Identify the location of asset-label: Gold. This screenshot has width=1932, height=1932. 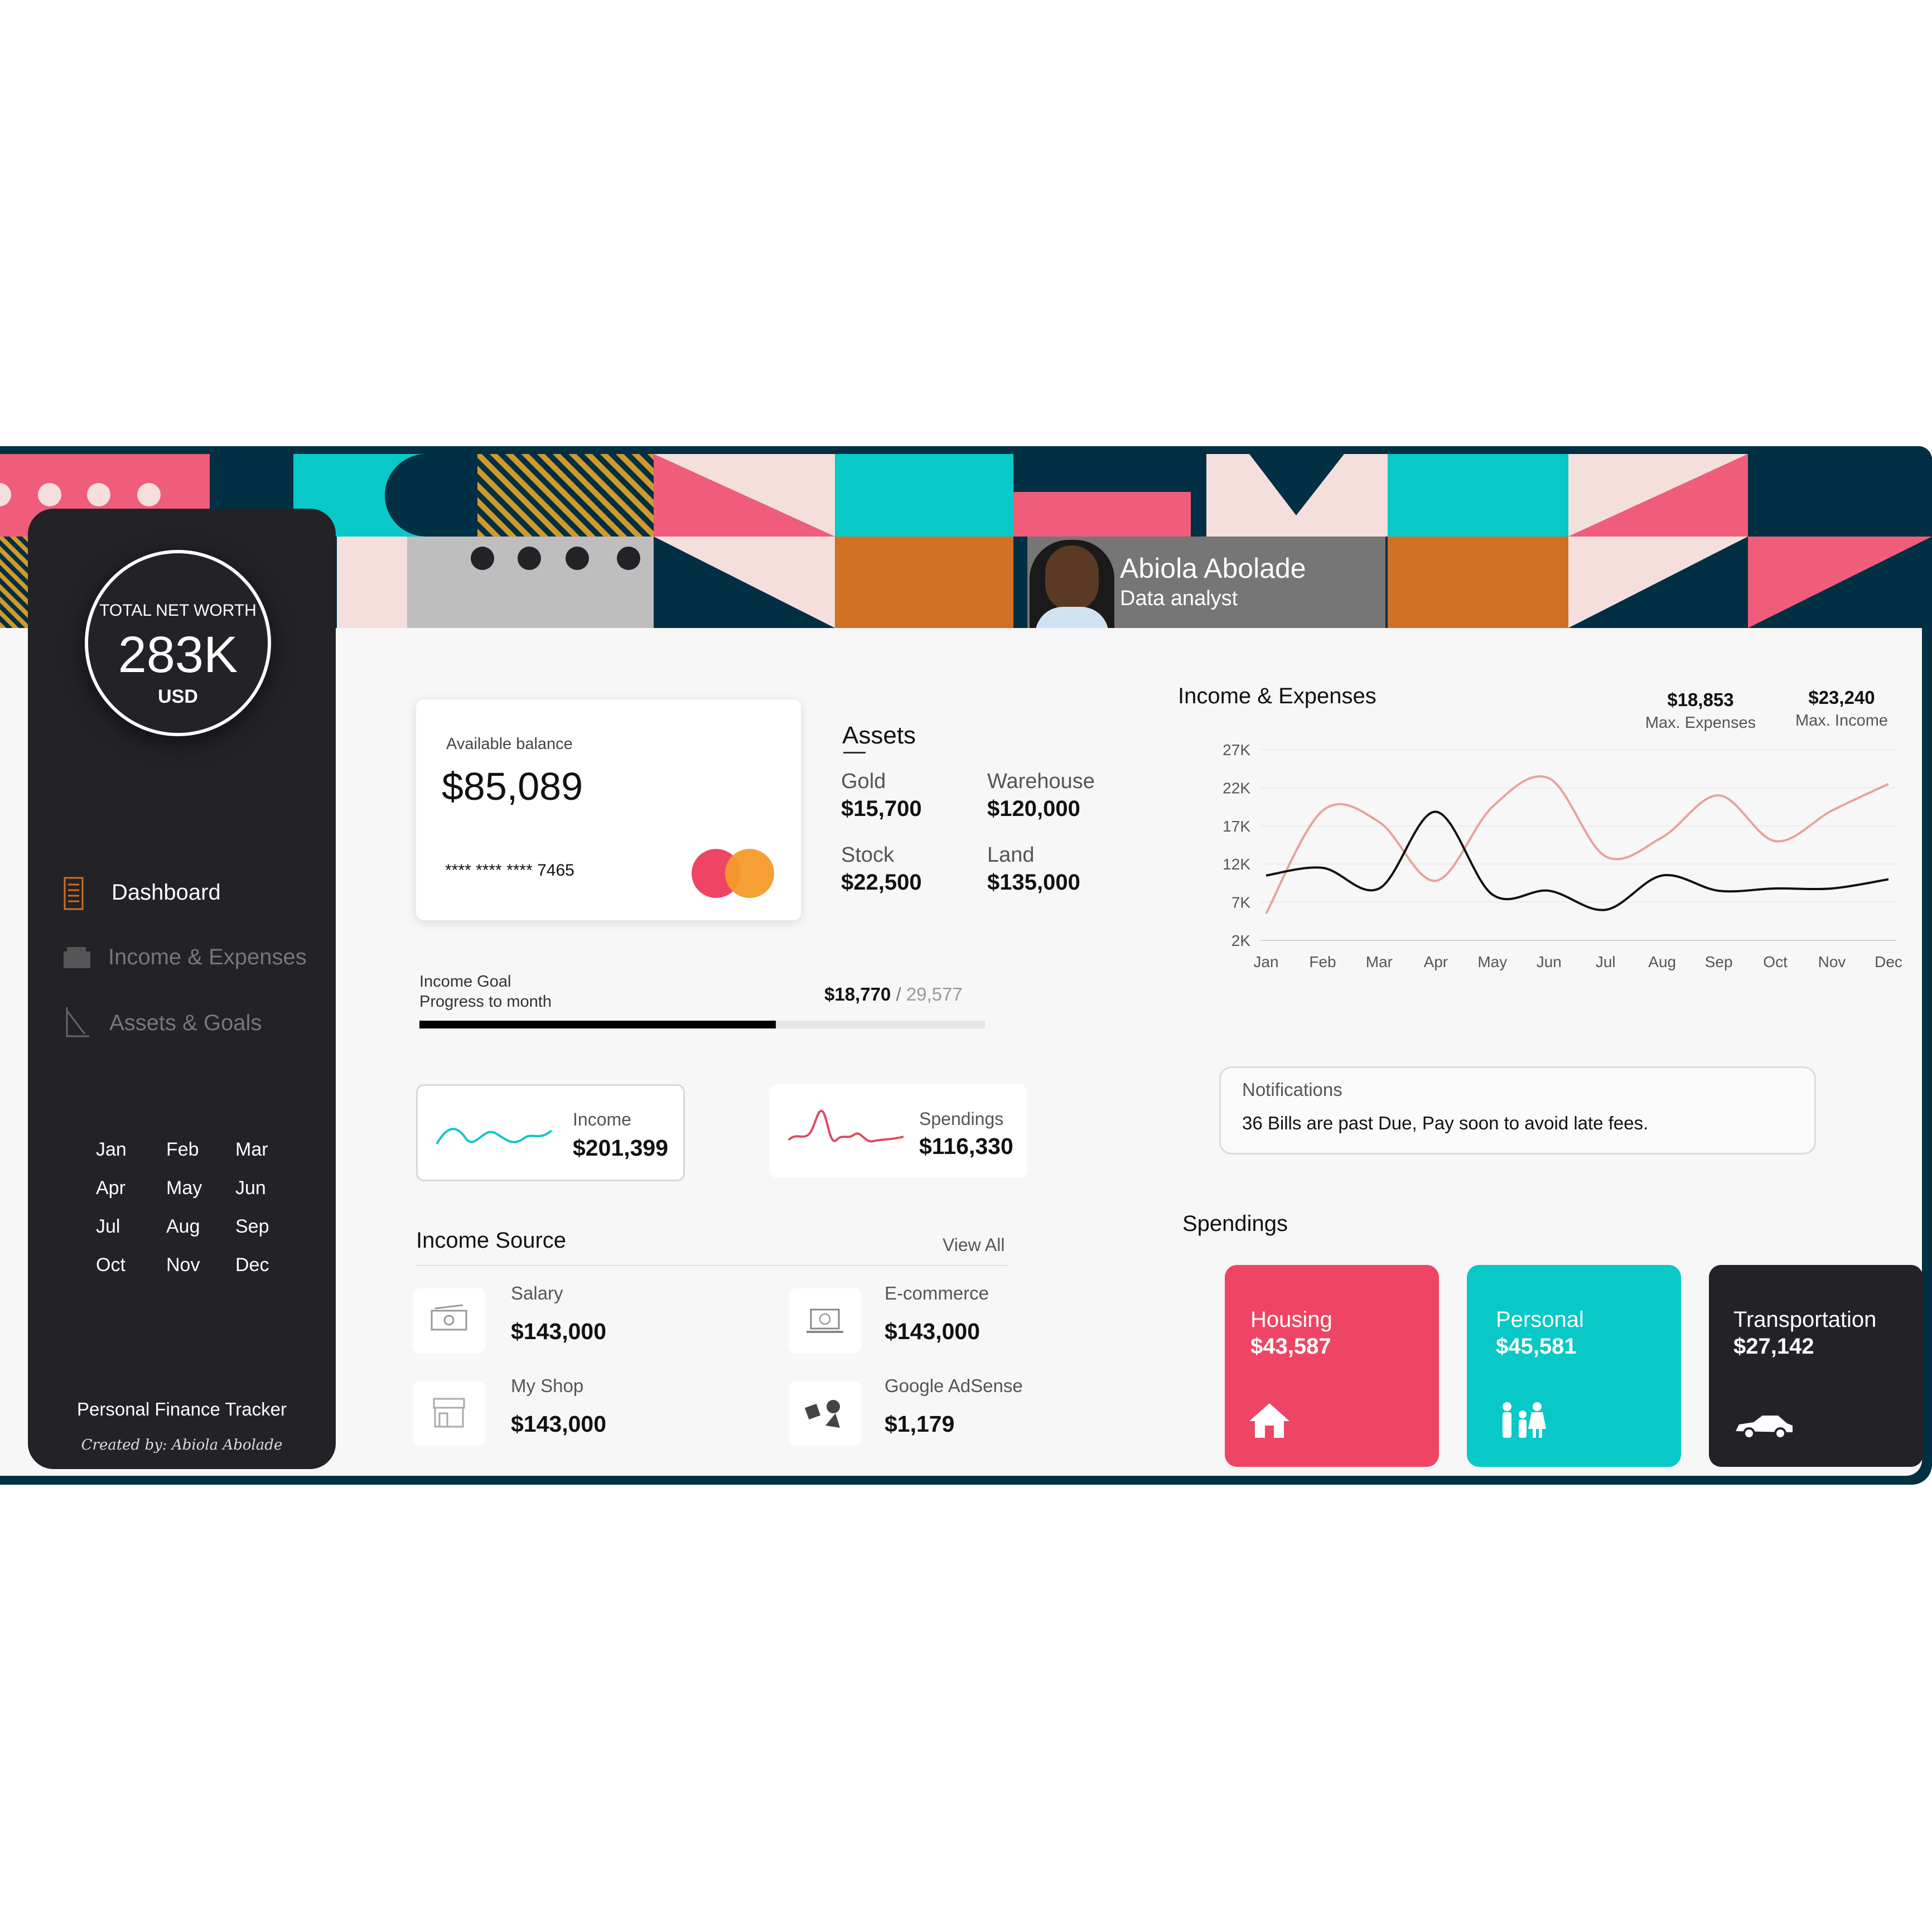
(863, 781).